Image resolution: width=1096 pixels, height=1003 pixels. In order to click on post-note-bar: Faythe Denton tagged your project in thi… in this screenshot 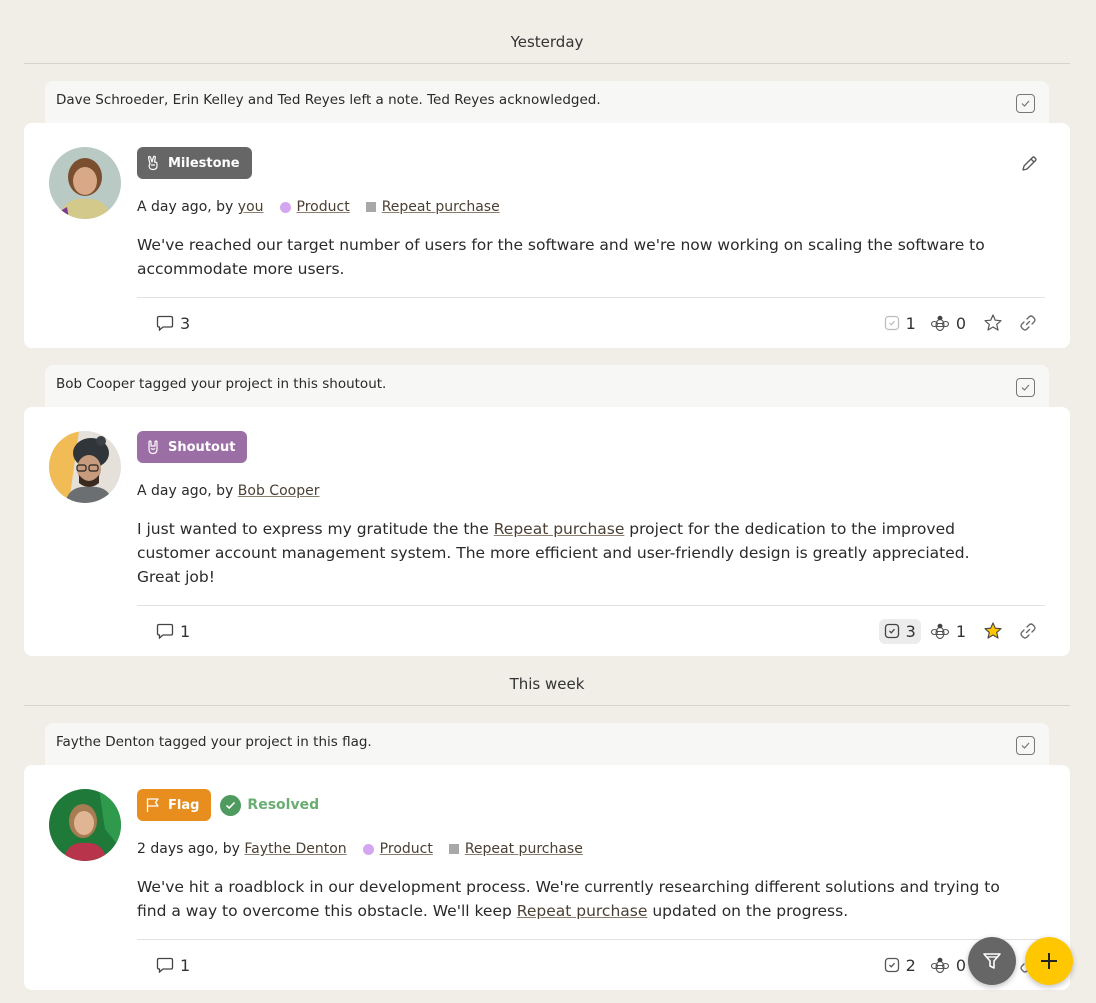, I will do `click(547, 744)`.